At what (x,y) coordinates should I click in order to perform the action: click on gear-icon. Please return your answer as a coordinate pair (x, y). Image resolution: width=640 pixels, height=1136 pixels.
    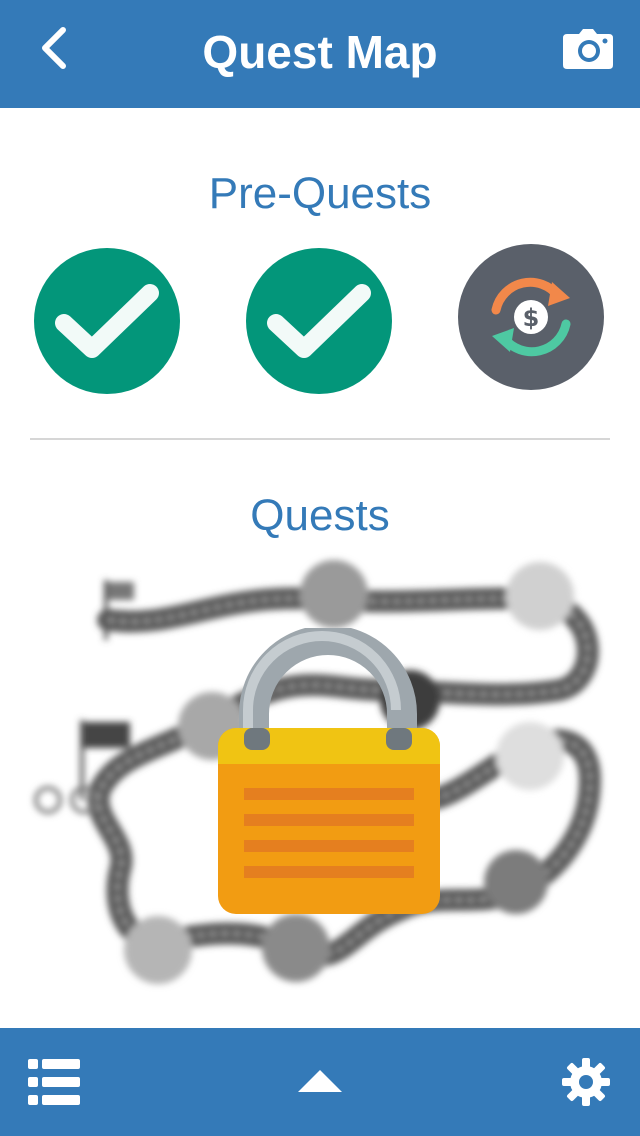
    Looking at the image, I should click on (586, 1082).